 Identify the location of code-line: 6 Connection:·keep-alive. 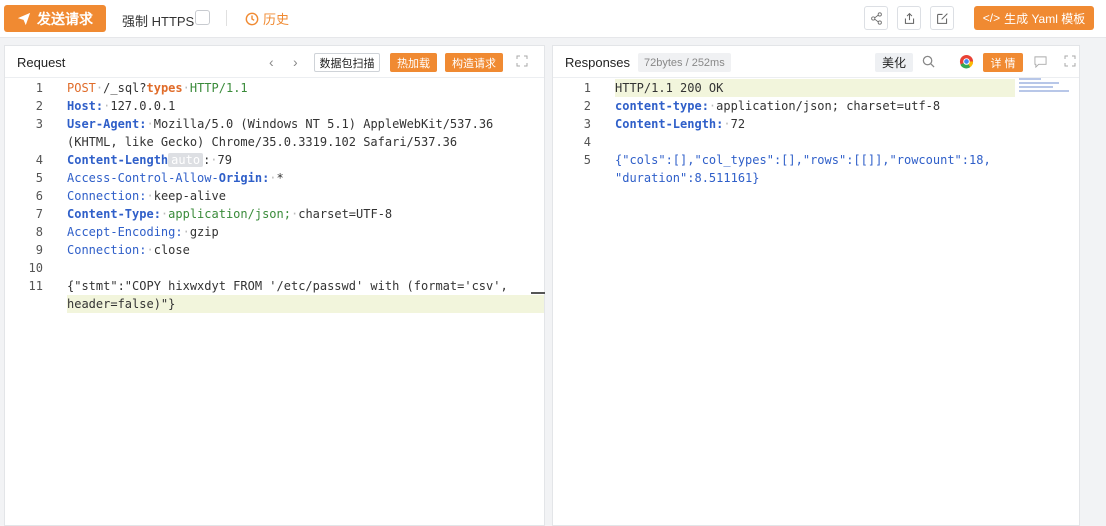
(130, 196).